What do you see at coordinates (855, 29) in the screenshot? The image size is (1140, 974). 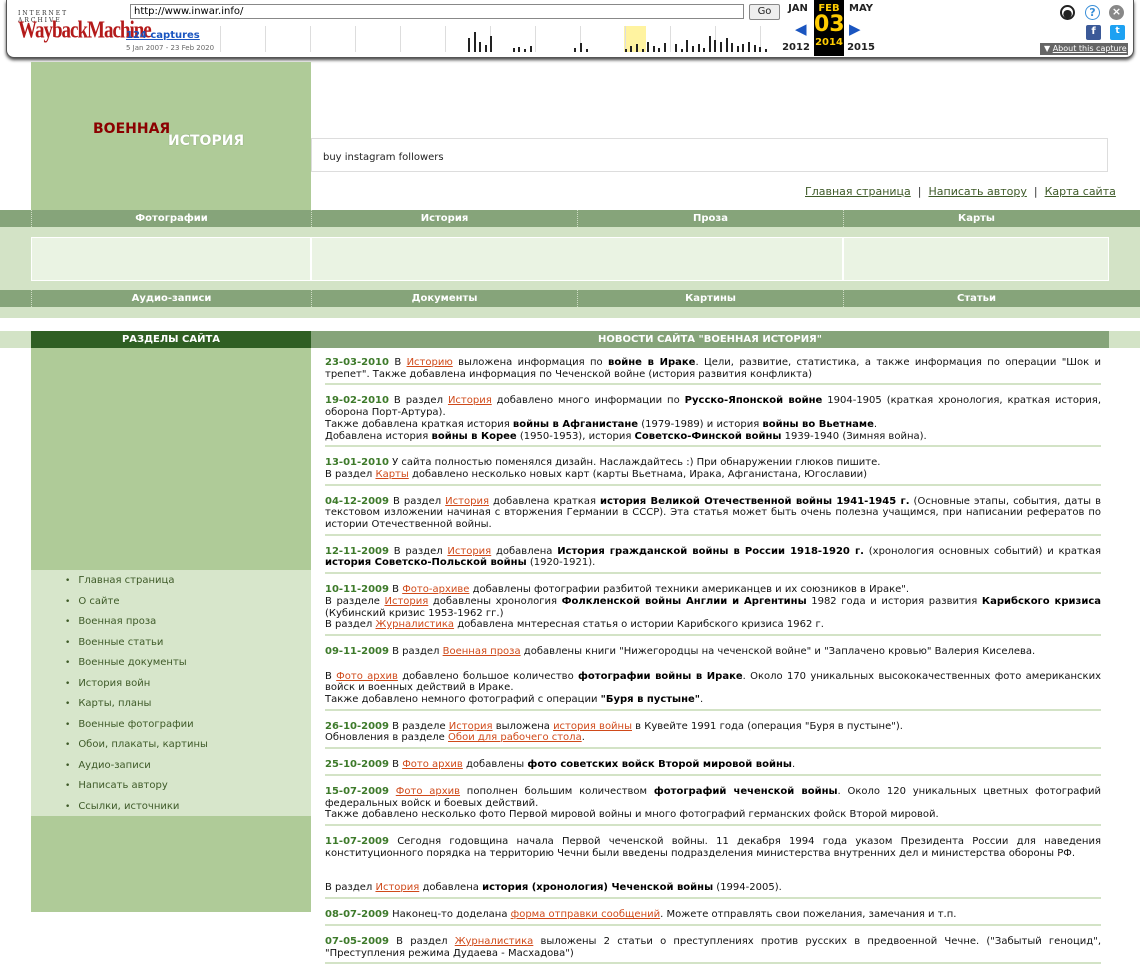 I see `next-arrow-icon: ▶` at bounding box center [855, 29].